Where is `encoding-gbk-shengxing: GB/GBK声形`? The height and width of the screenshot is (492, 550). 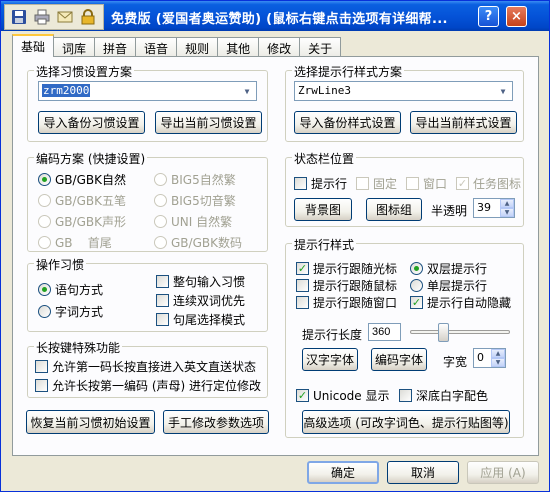 encoding-gbk-shengxing: GB/GBK声形 is located at coordinates (82, 221).